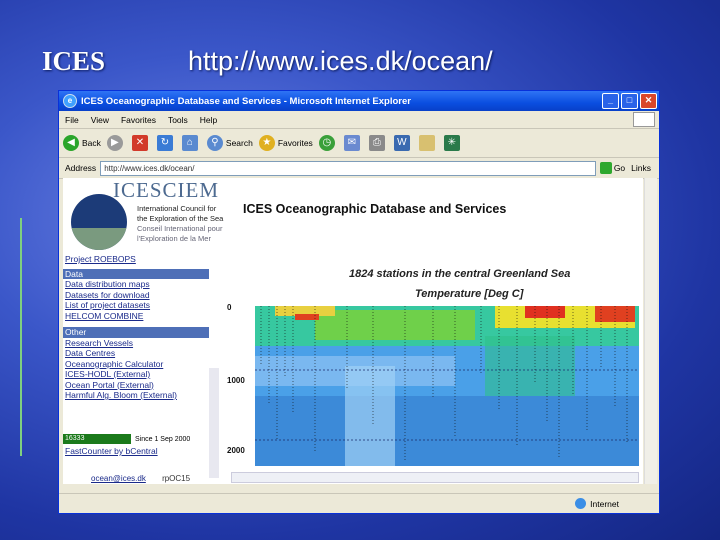 The image size is (720, 540). I want to click on go-label: Go, so click(619, 168).